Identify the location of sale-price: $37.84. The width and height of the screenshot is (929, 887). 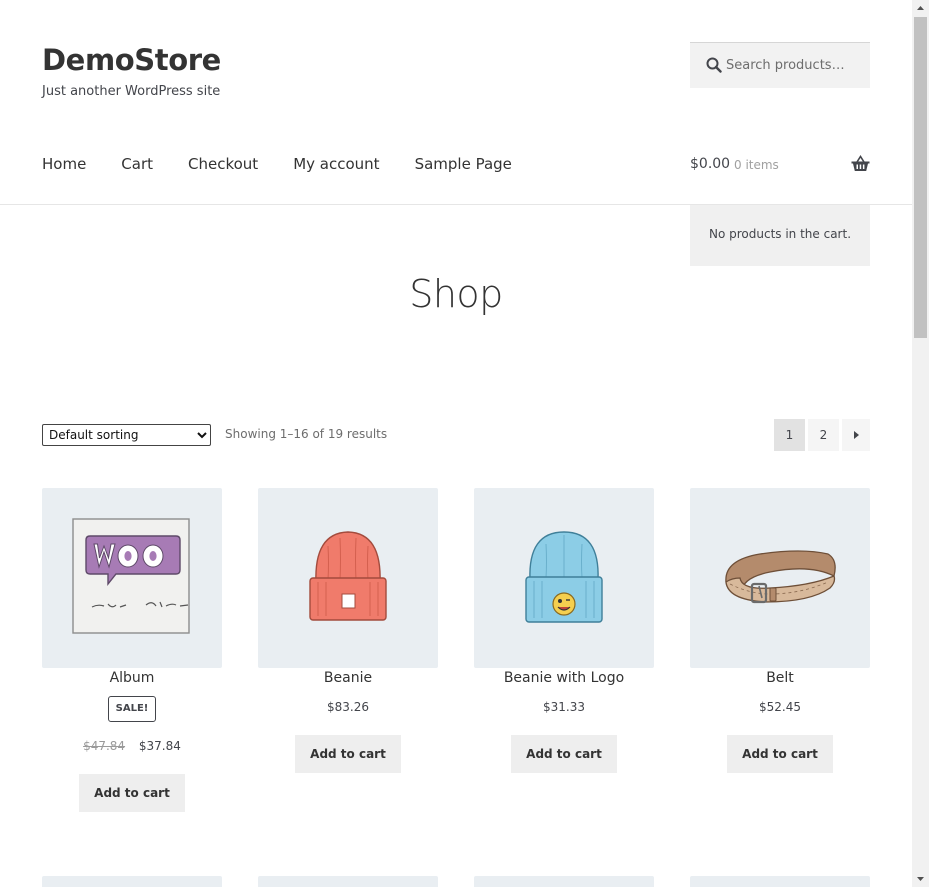
(159, 746).